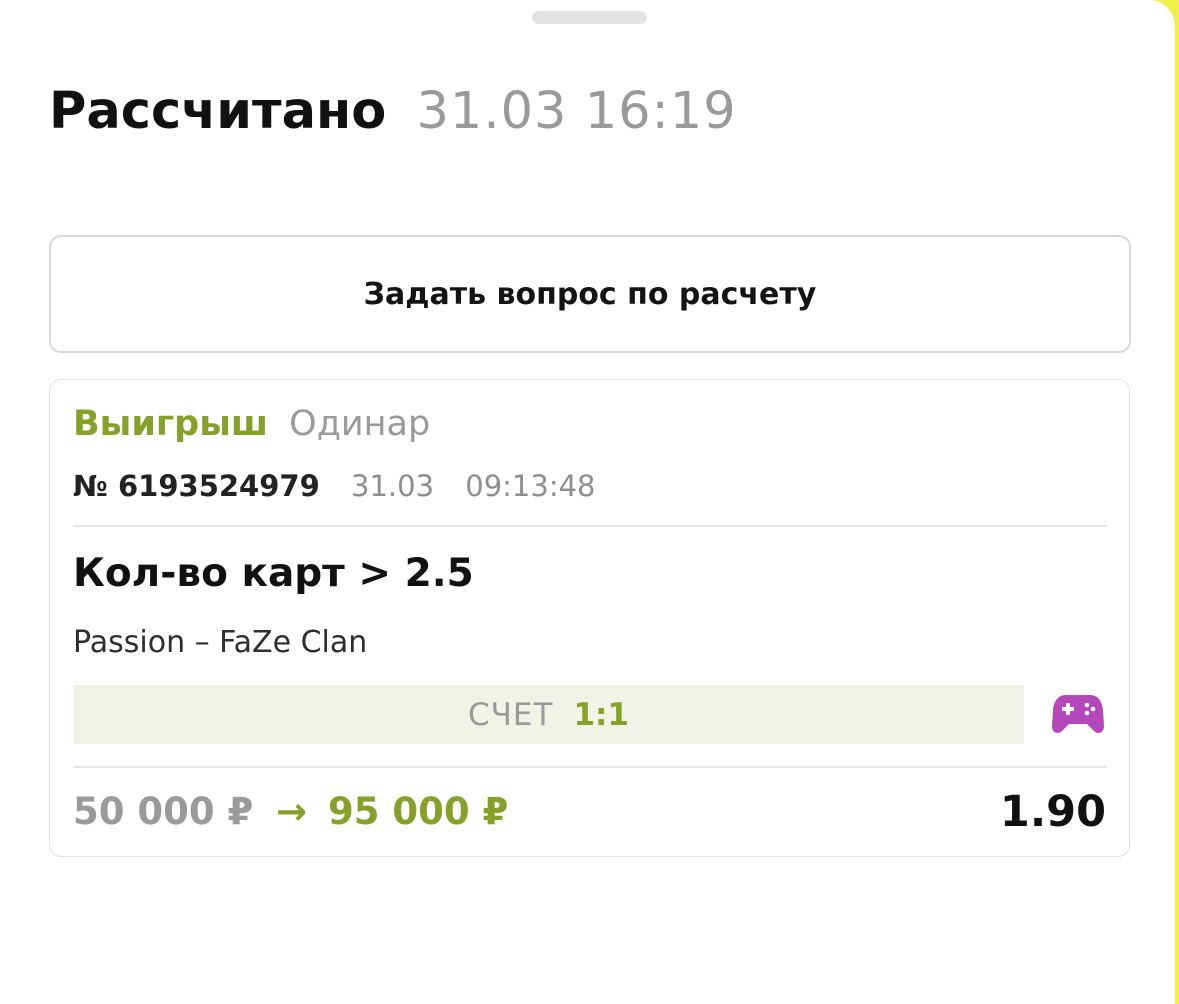 The width and height of the screenshot is (1179, 1004). Describe the element at coordinates (1078, 714) in the screenshot. I see `gamepad-icon` at that location.